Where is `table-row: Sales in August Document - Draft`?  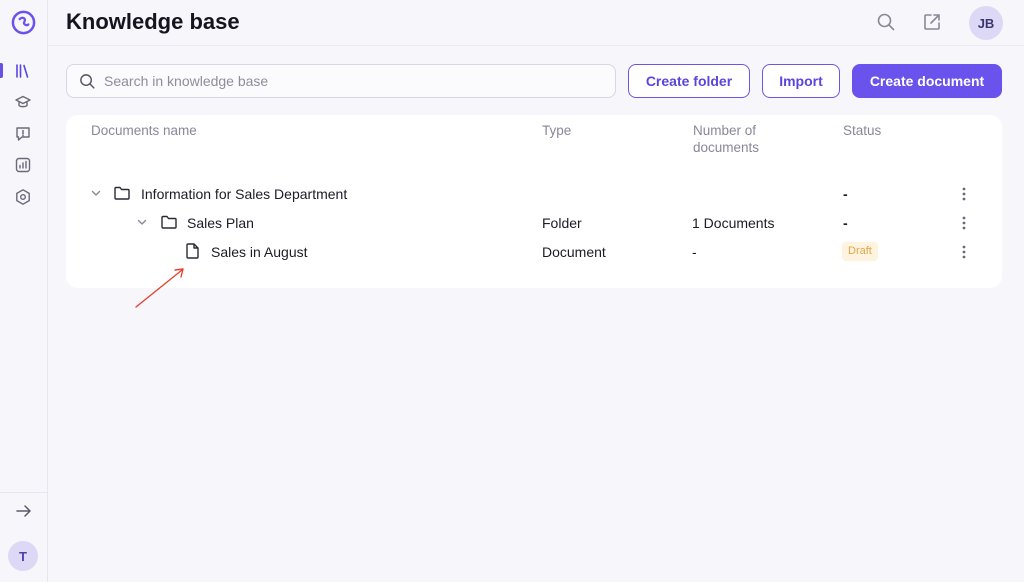
table-row: Sales in August Document - Draft is located at coordinates (534, 252).